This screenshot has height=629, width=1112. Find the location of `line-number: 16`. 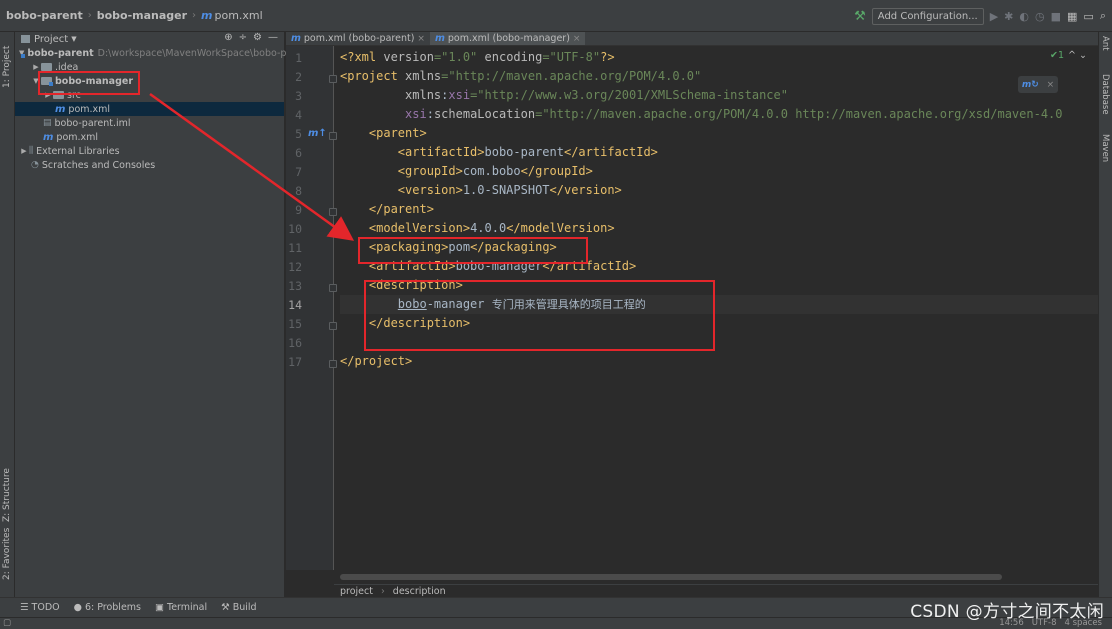

line-number: 16 is located at coordinates (295, 343).